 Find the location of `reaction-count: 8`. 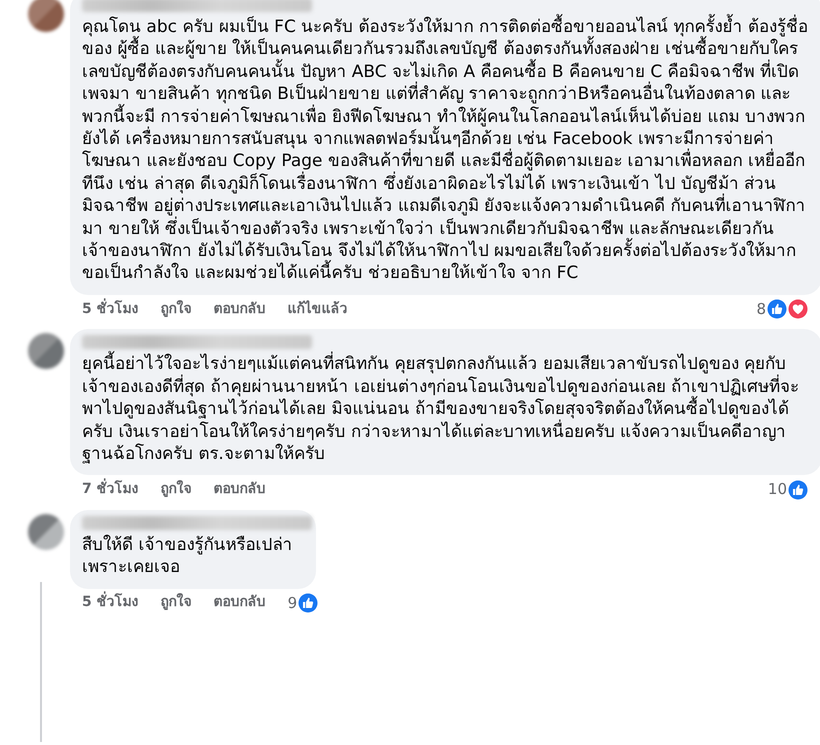

reaction-count: 8 is located at coordinates (761, 309).